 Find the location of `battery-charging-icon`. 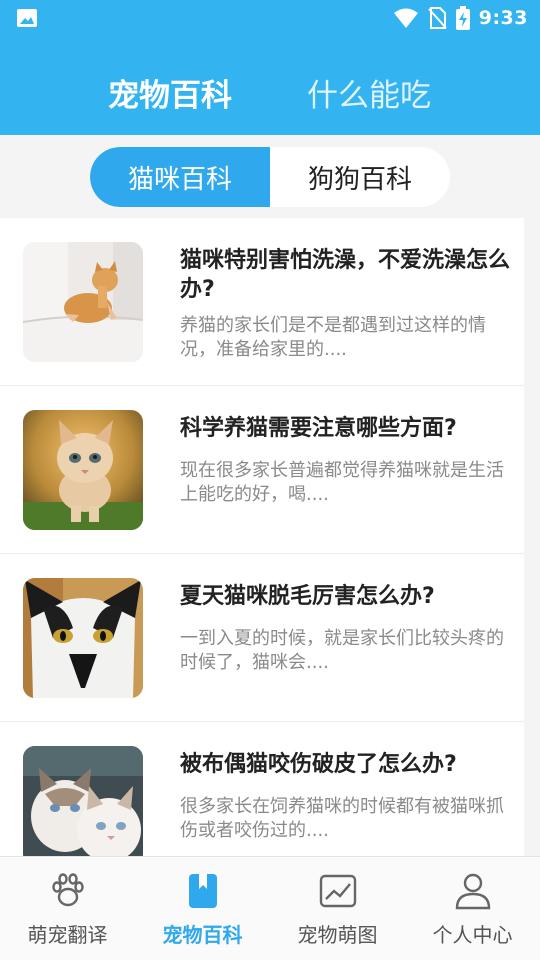

battery-charging-icon is located at coordinates (462, 18).